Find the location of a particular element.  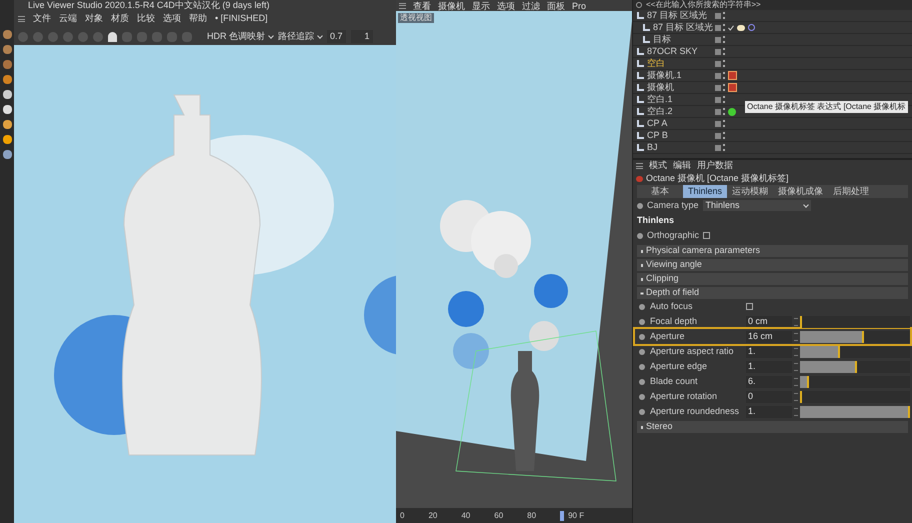

section-header: Viewing angle is located at coordinates (772, 265).